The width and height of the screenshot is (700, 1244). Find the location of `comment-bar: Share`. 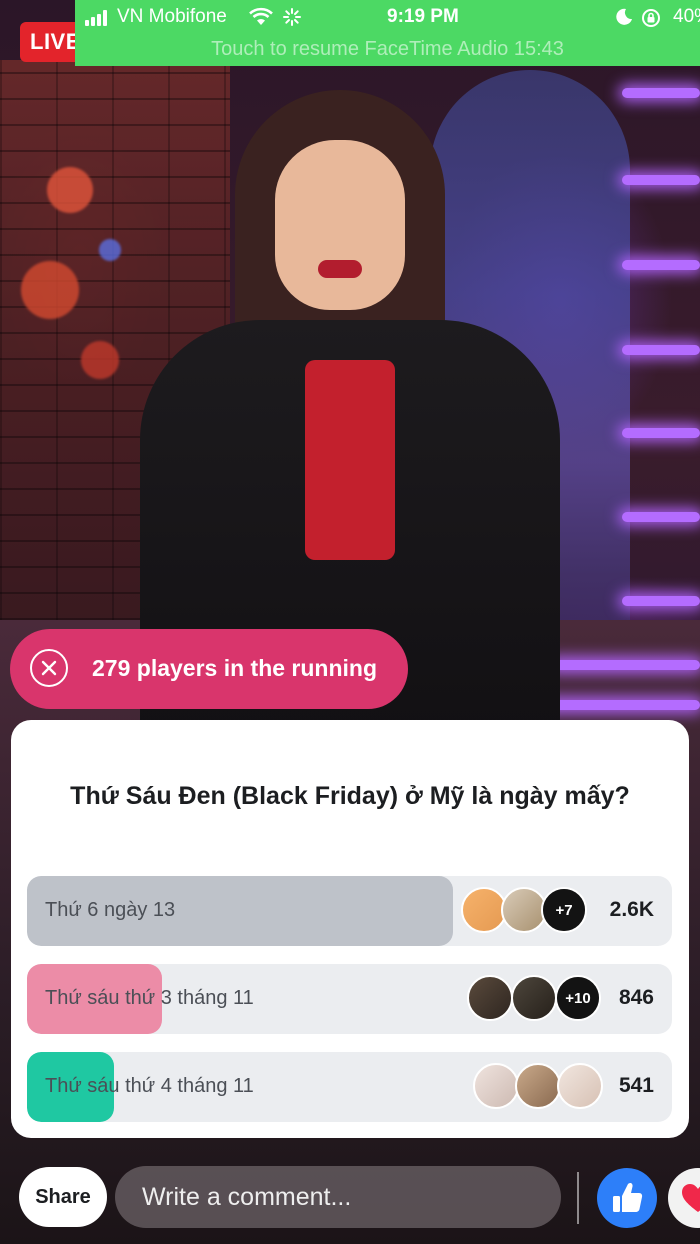

comment-bar: Share is located at coordinates (350, 1197).